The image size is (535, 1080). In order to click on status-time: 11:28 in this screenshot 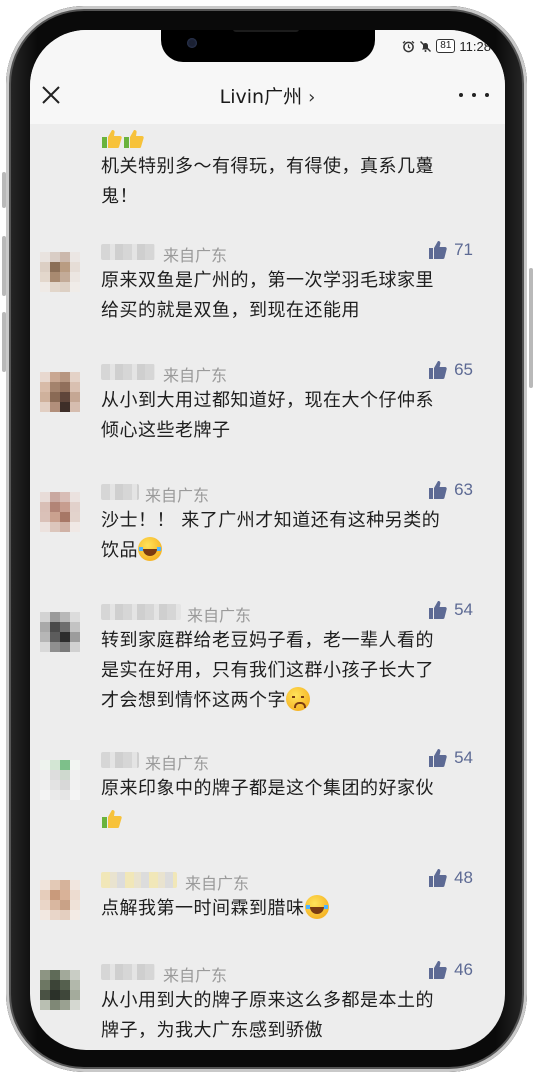, I will do `click(475, 46)`.